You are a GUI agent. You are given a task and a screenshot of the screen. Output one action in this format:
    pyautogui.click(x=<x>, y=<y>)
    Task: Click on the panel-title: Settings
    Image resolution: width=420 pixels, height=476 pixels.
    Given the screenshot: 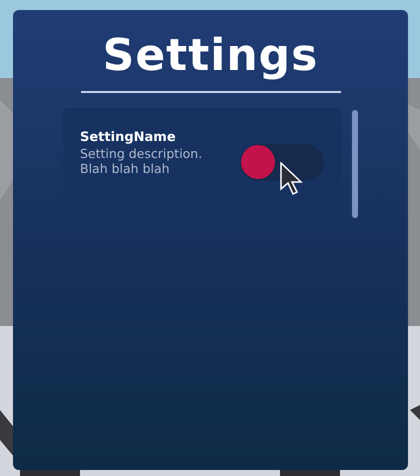 What is the action you would take?
    pyautogui.click(x=210, y=56)
    